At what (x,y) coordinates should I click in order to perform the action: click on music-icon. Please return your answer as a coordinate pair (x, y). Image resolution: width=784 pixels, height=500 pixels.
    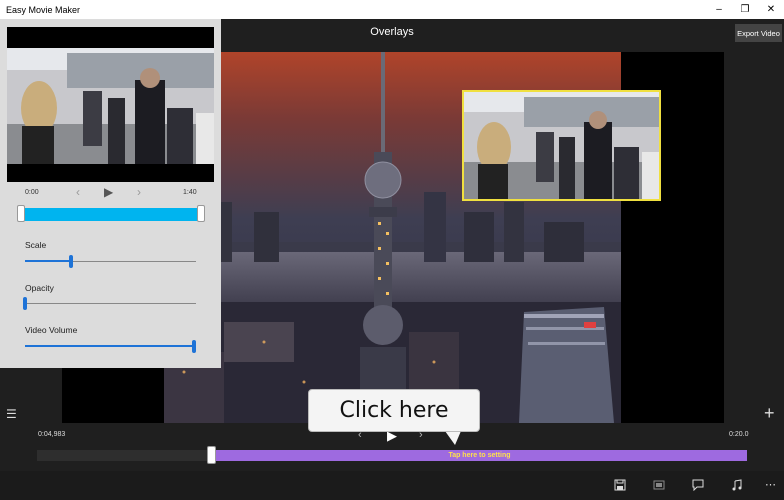
    Looking at the image, I should click on (737, 485).